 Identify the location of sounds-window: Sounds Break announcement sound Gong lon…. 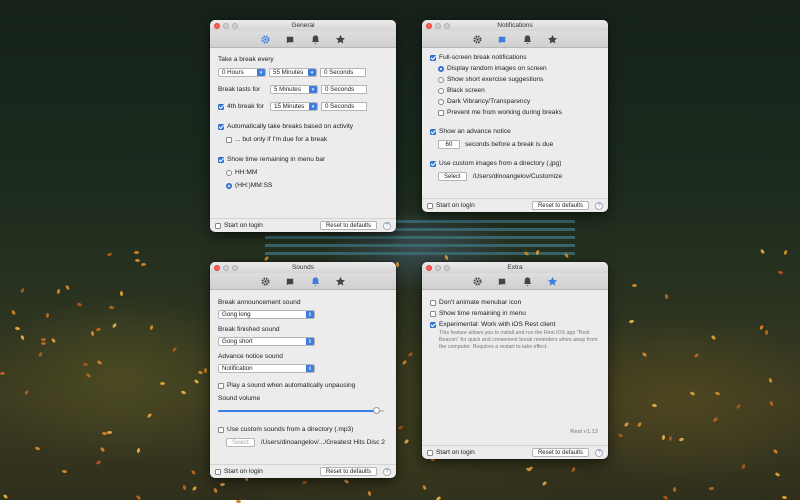
(303, 370).